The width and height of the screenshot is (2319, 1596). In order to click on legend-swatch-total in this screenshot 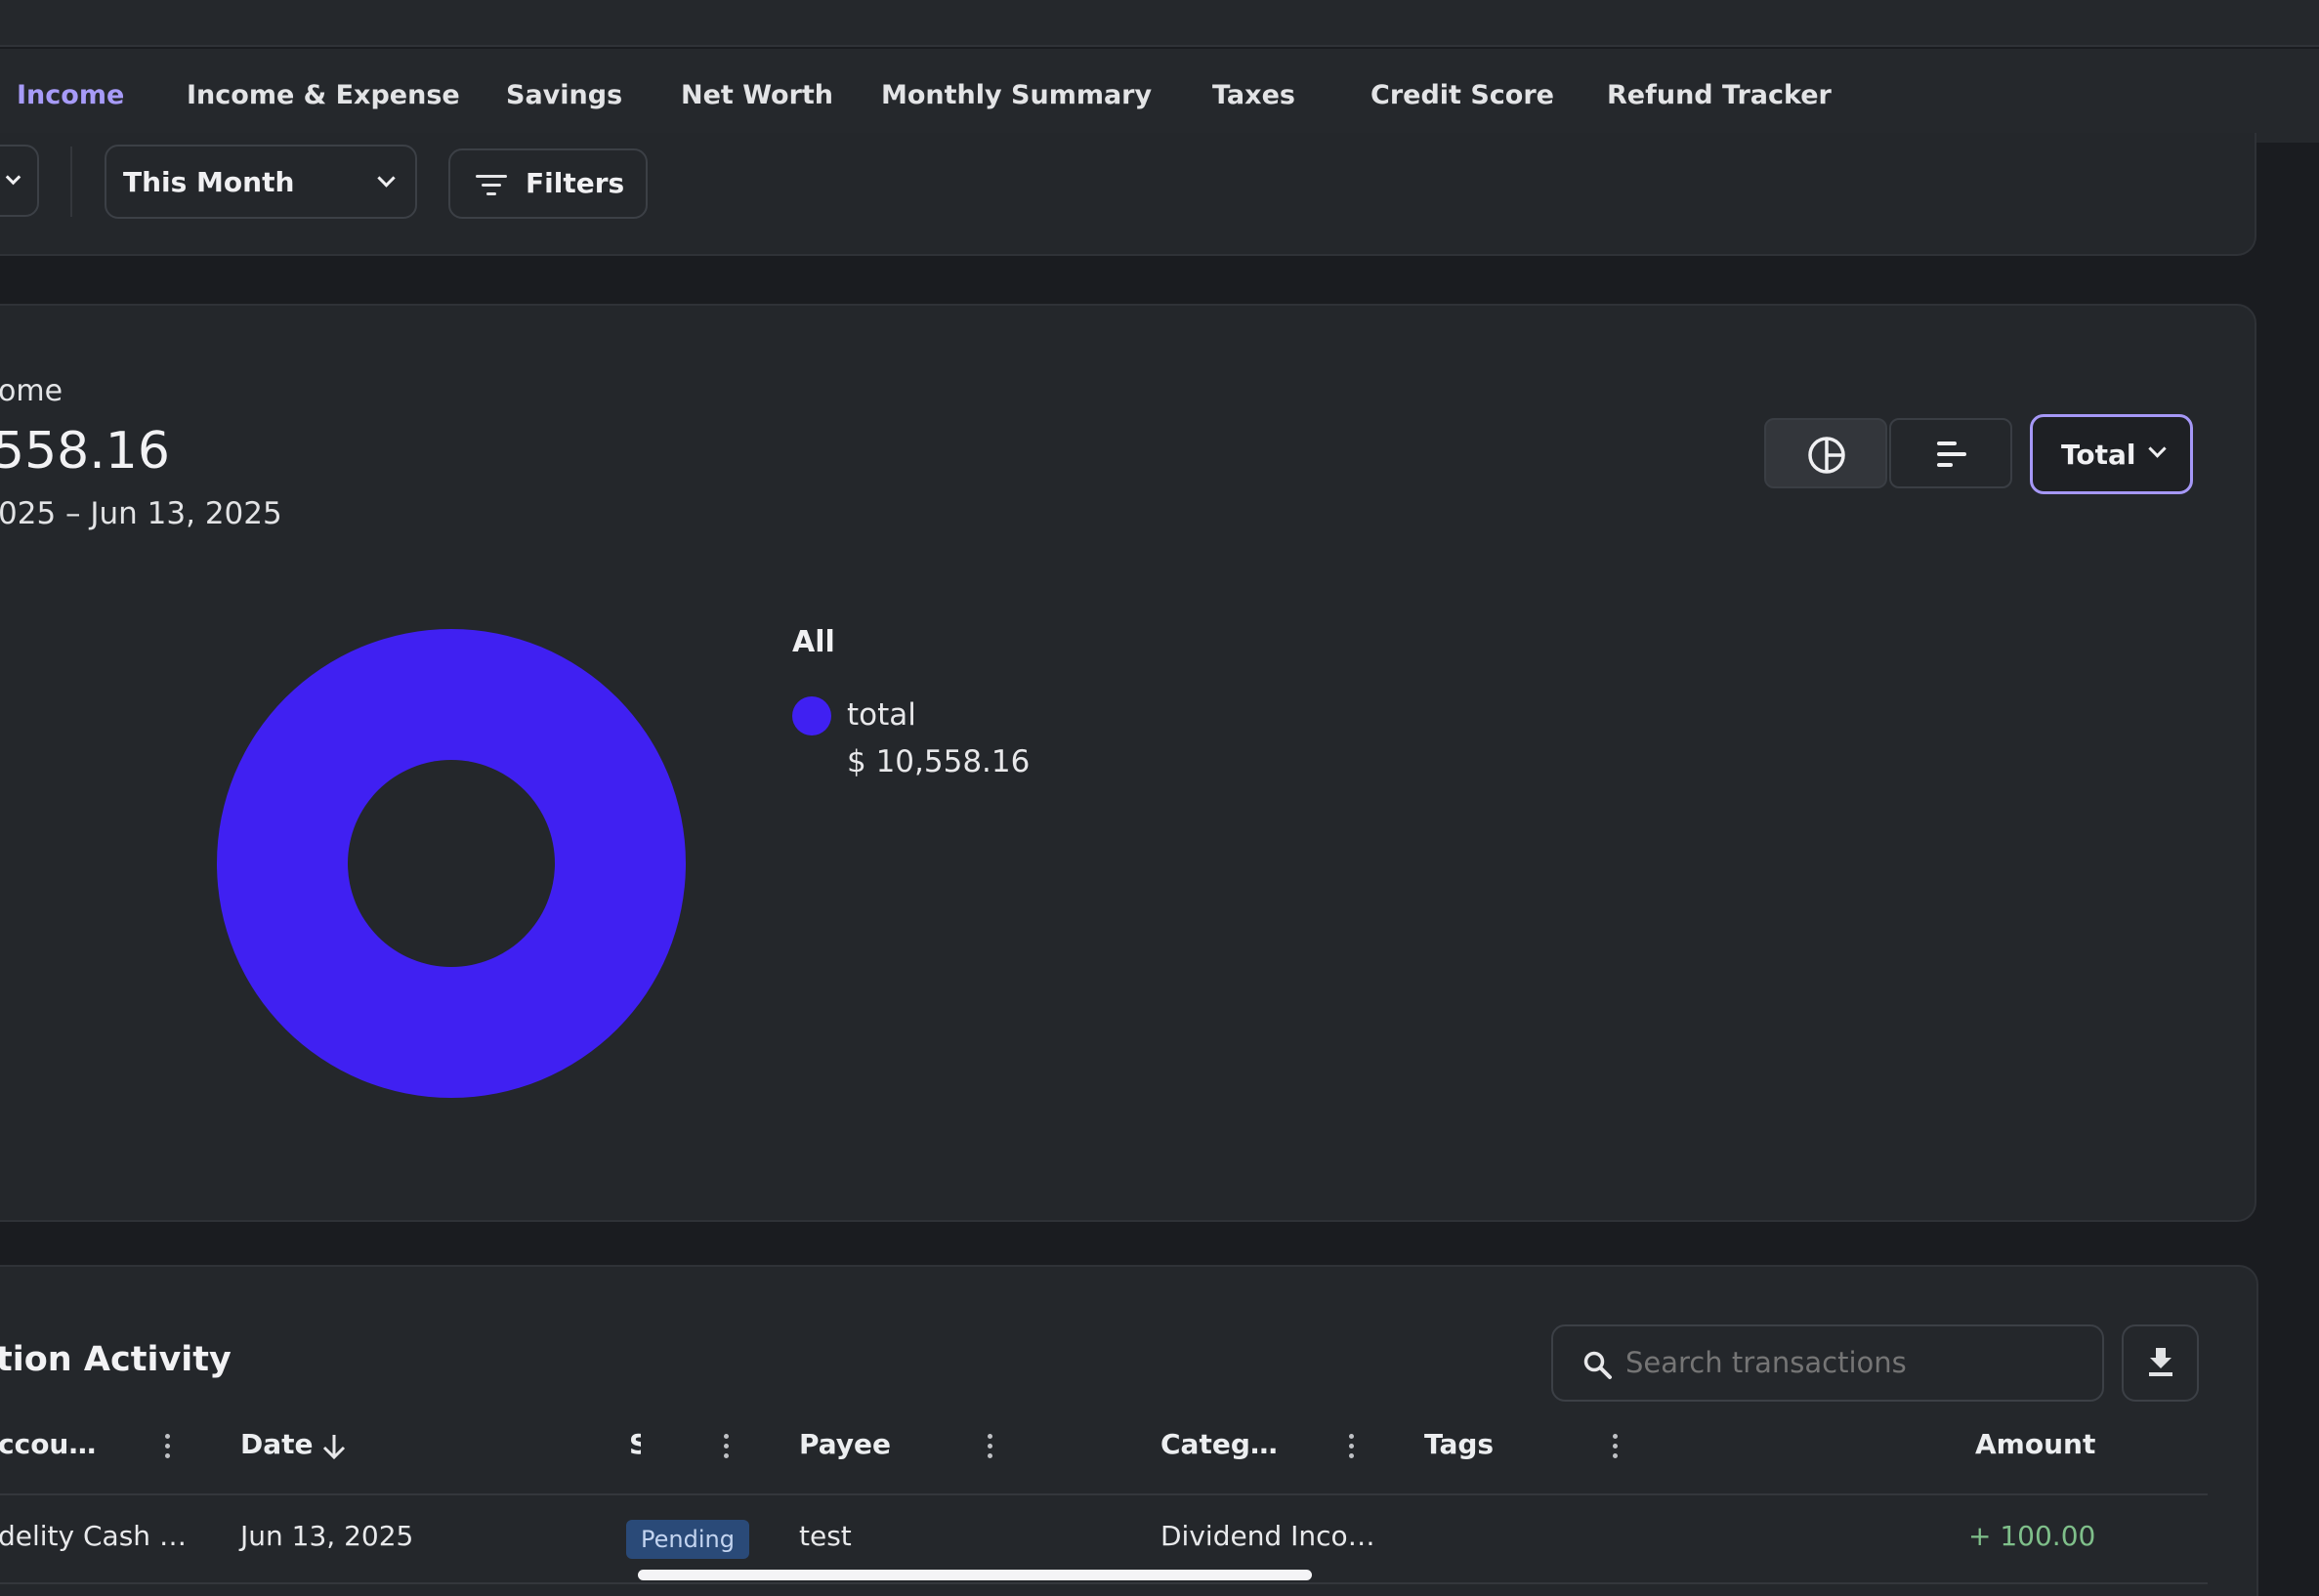, I will do `click(811, 715)`.